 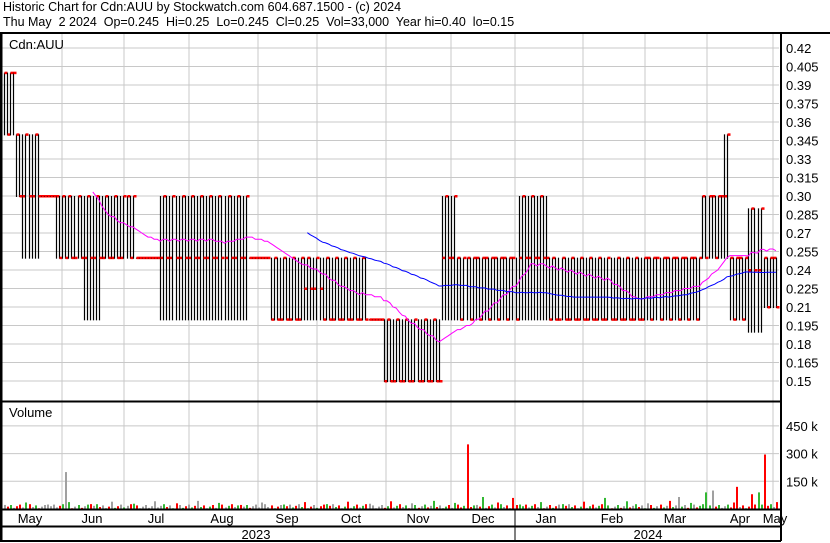 What do you see at coordinates (798, 159) in the screenshot?
I see `price-tick-label: 0.33` at bounding box center [798, 159].